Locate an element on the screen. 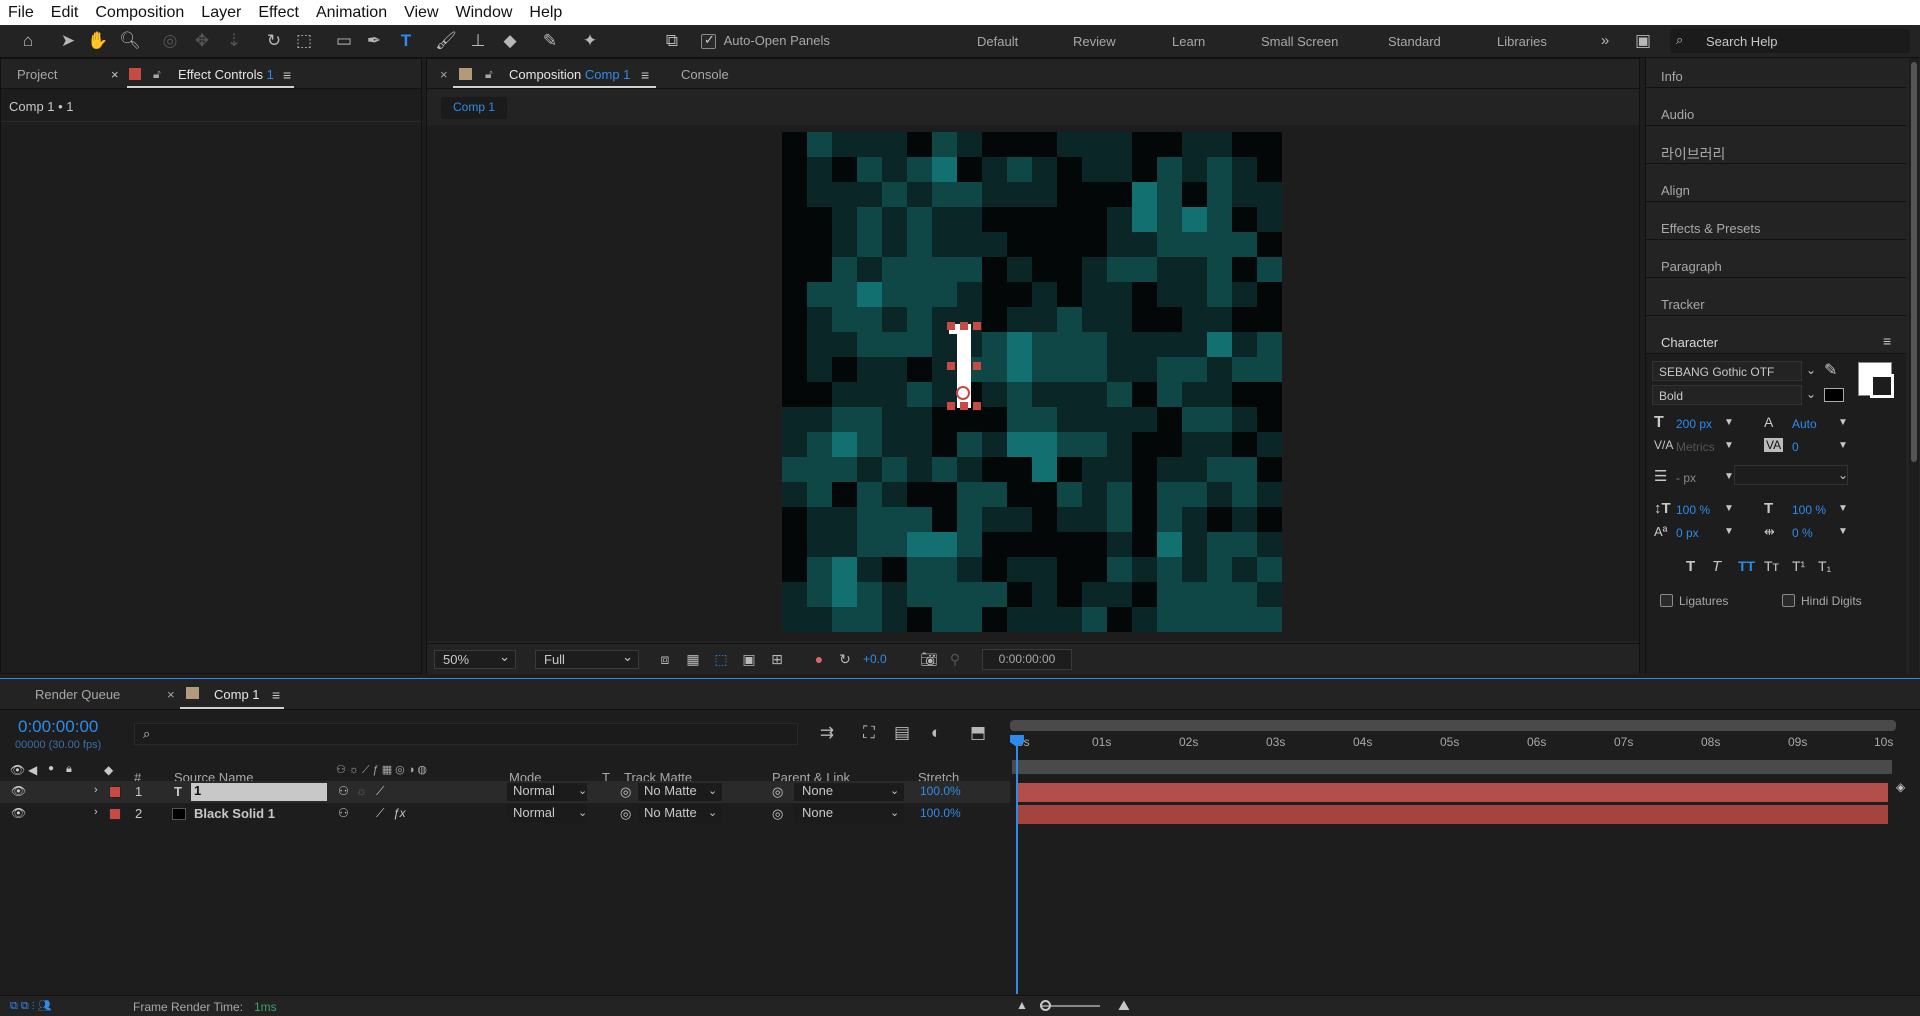 The image size is (1920, 1016). snapping-icon: ⧉ is located at coordinates (672, 41).